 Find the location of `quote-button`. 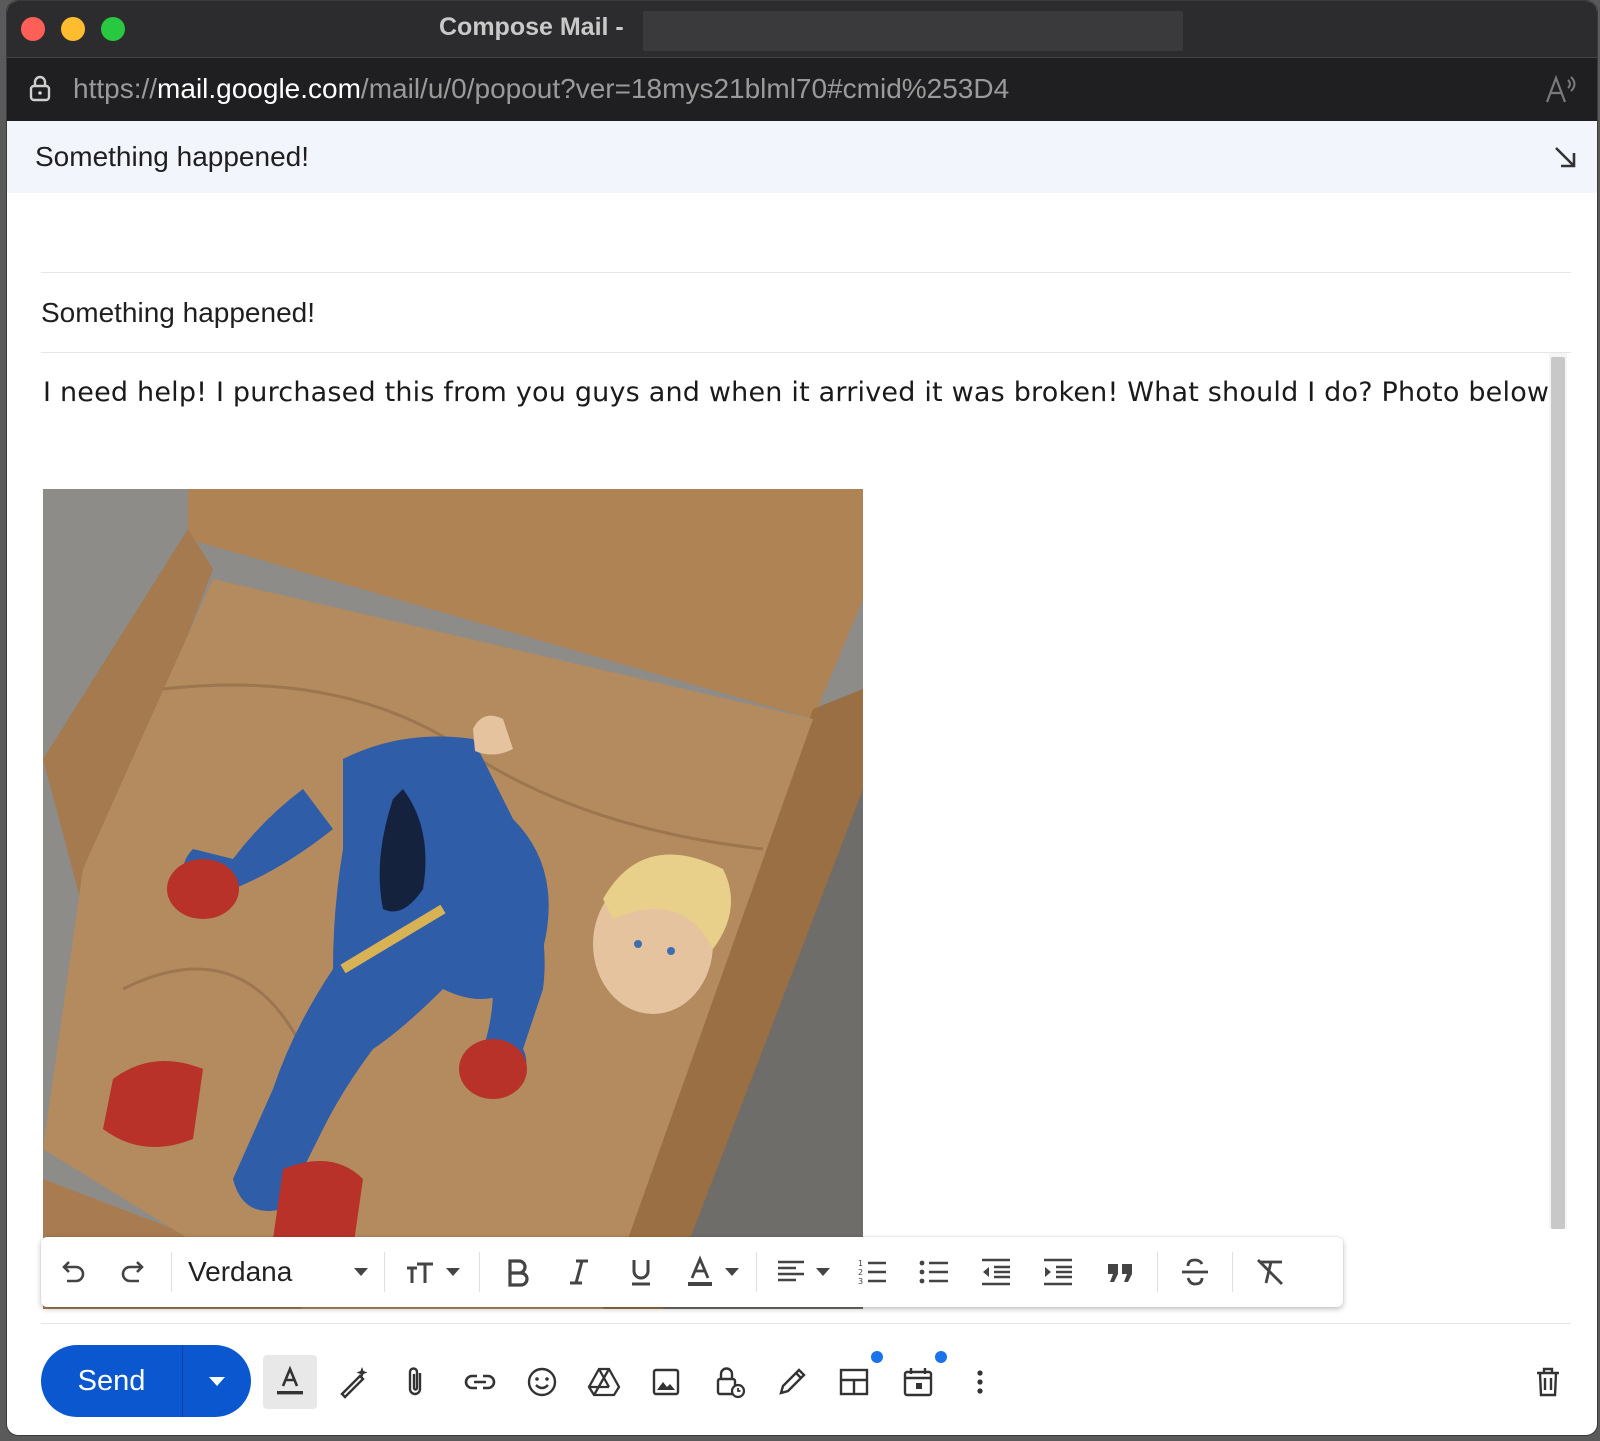

quote-button is located at coordinates (1120, 1272).